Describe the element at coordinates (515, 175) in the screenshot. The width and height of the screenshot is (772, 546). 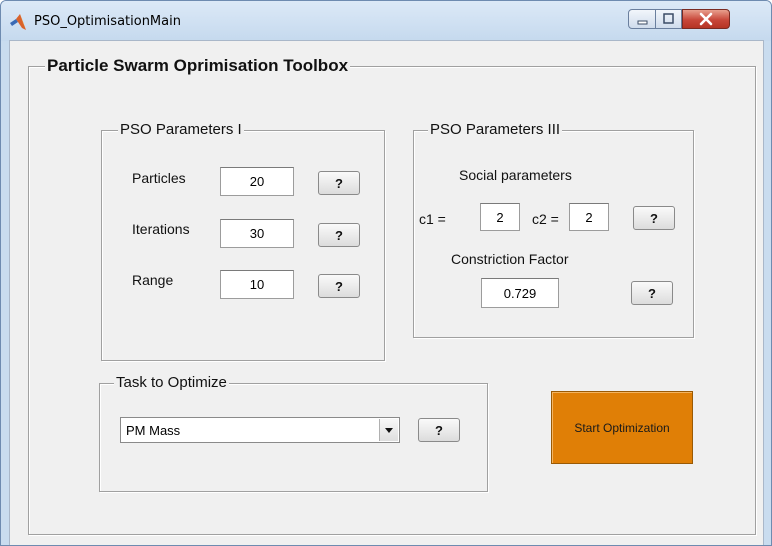
I see `social-parameters-label: Social parameters` at that location.